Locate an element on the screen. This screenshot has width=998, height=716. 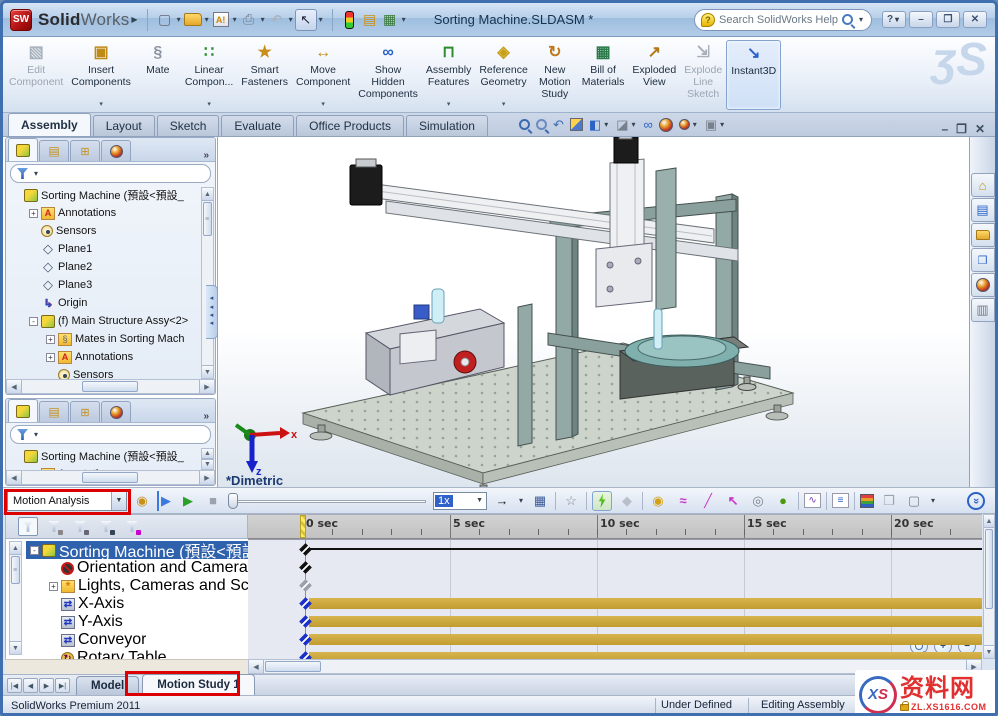
help-button: ? ▾ is located at coordinates (894, 19).